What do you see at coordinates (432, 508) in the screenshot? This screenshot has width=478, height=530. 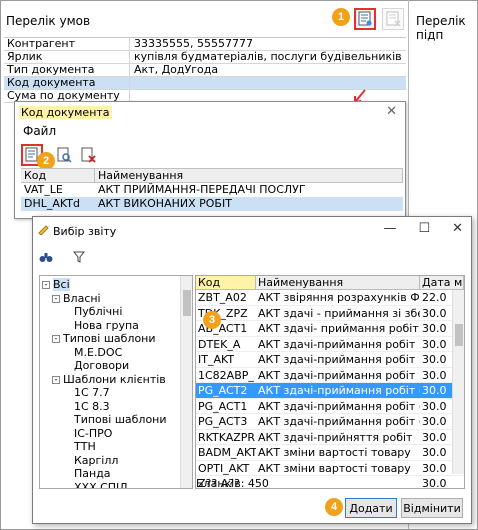 I see `cancel-button: Відмінити` at bounding box center [432, 508].